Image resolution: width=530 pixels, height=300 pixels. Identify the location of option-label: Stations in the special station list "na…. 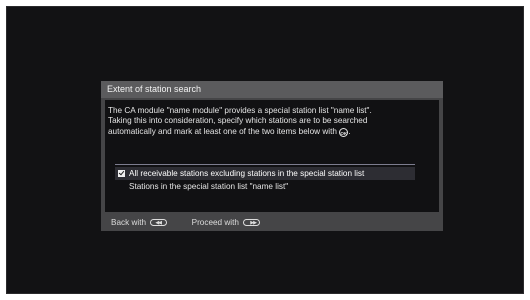
(209, 186).